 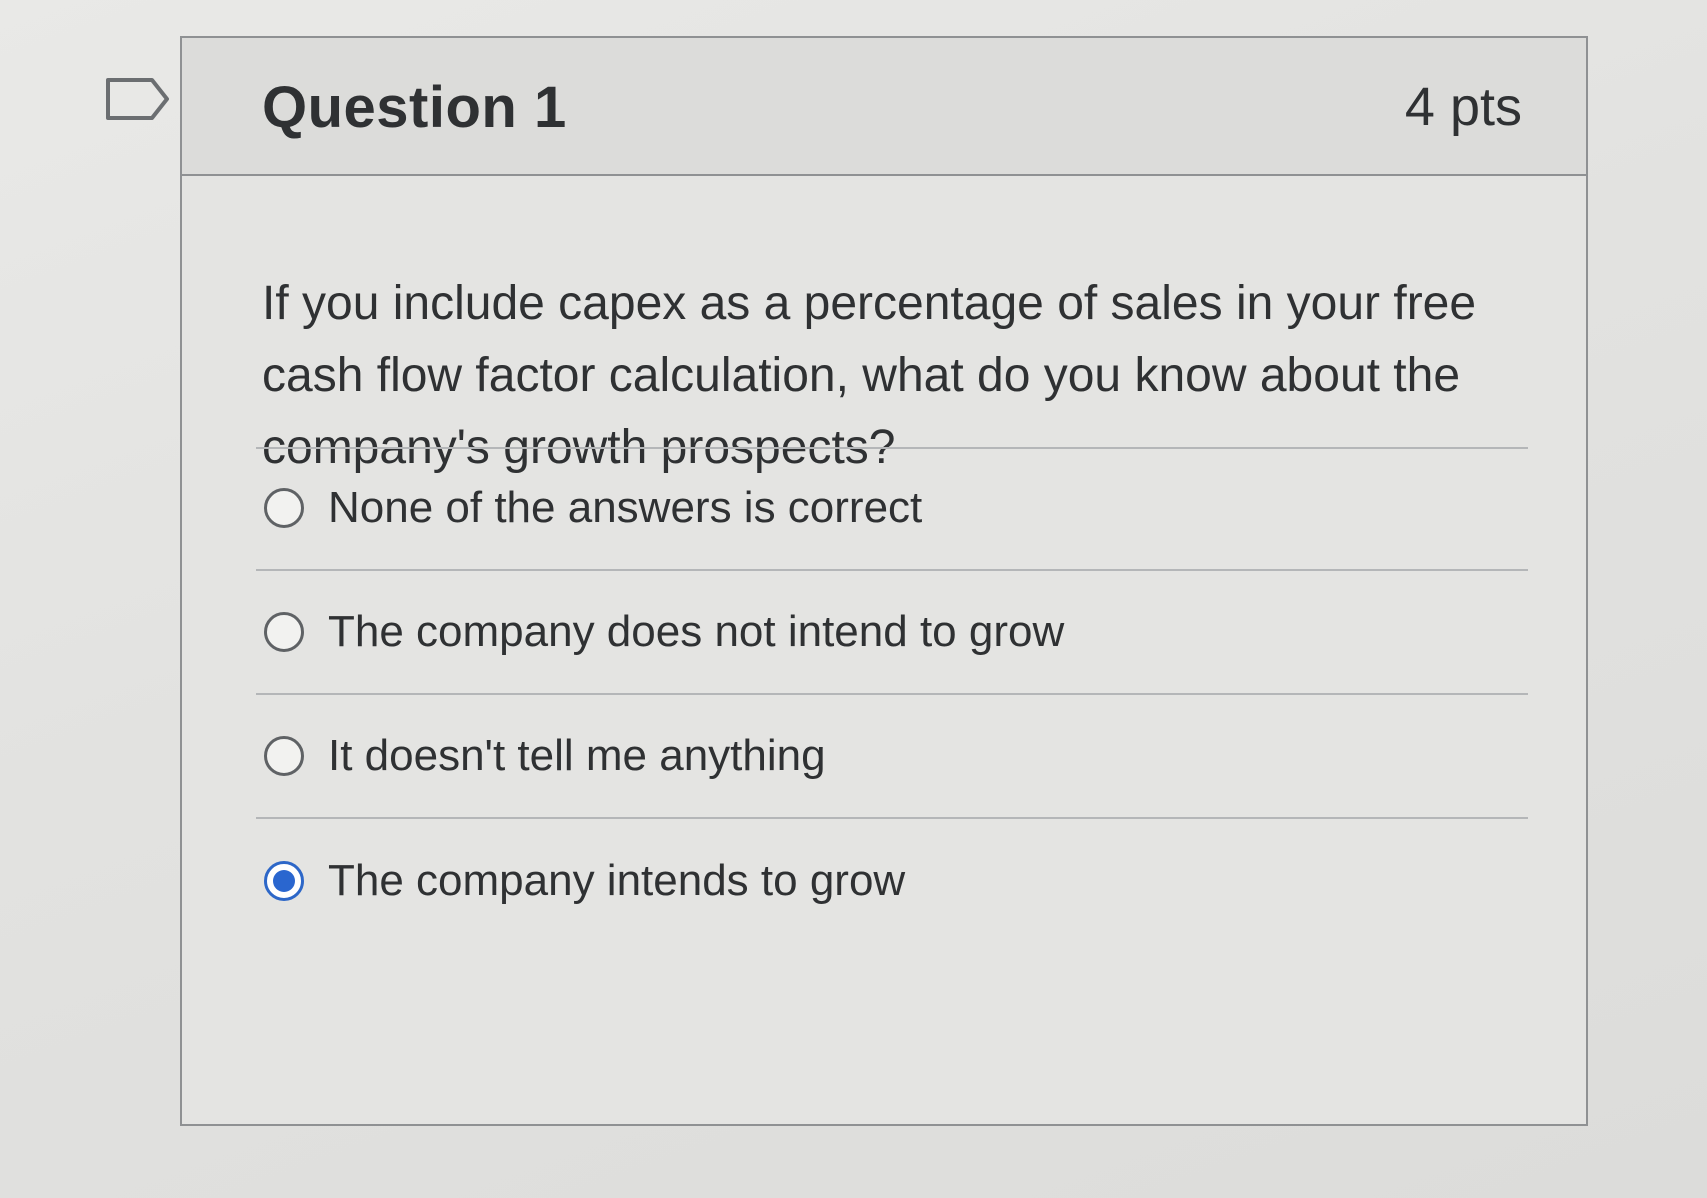 I want to click on answer-option-2: The company does not intend to grow, so click(x=892, y=633).